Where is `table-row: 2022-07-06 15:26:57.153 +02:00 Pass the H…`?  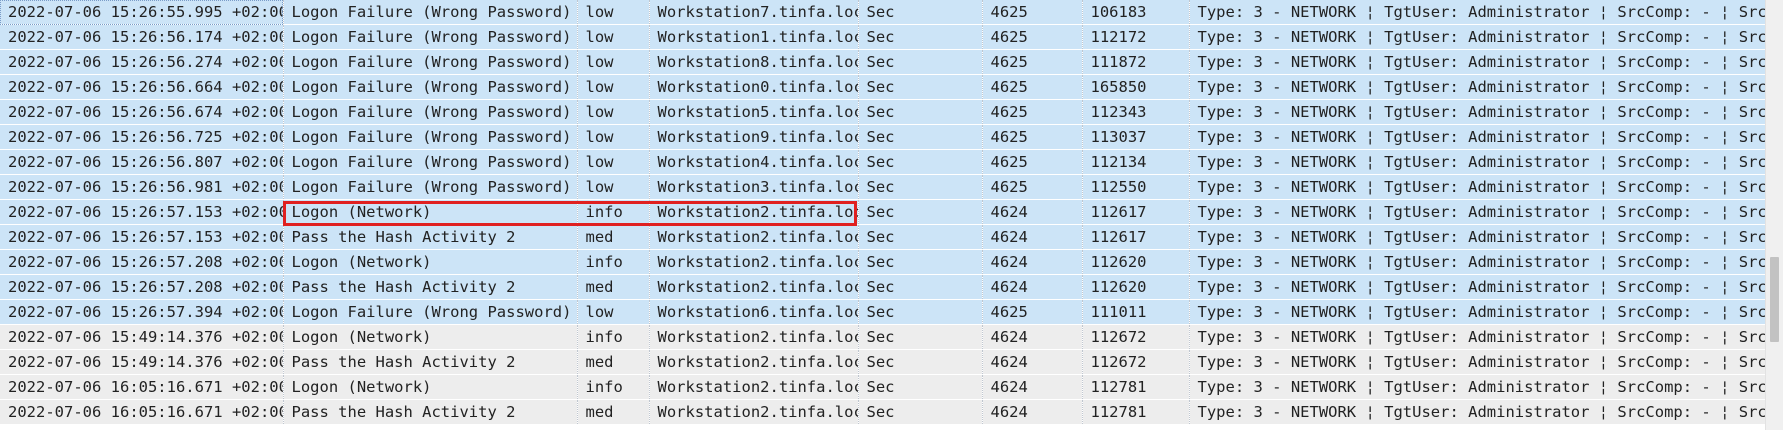 table-row: 2022-07-06 15:26:57.153 +02:00 Pass the H… is located at coordinates (882, 237).